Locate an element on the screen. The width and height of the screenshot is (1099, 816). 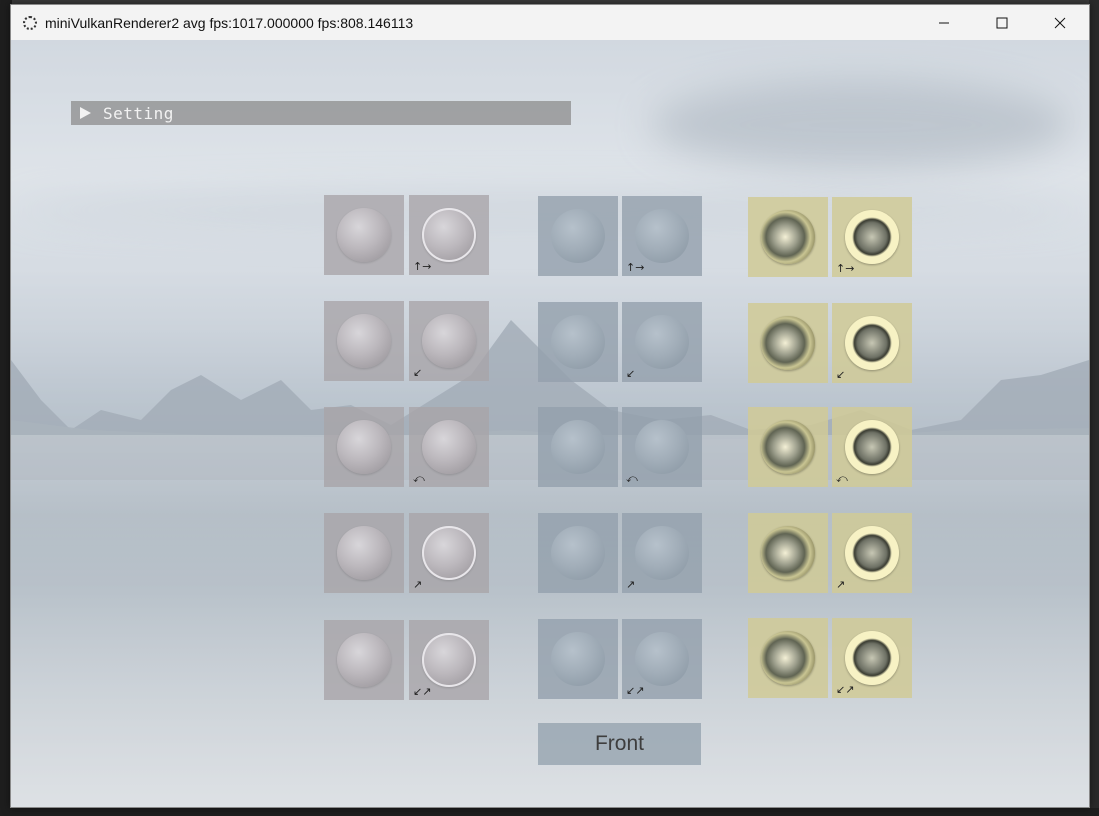
expand-arrow-icon is located at coordinates (85, 113).